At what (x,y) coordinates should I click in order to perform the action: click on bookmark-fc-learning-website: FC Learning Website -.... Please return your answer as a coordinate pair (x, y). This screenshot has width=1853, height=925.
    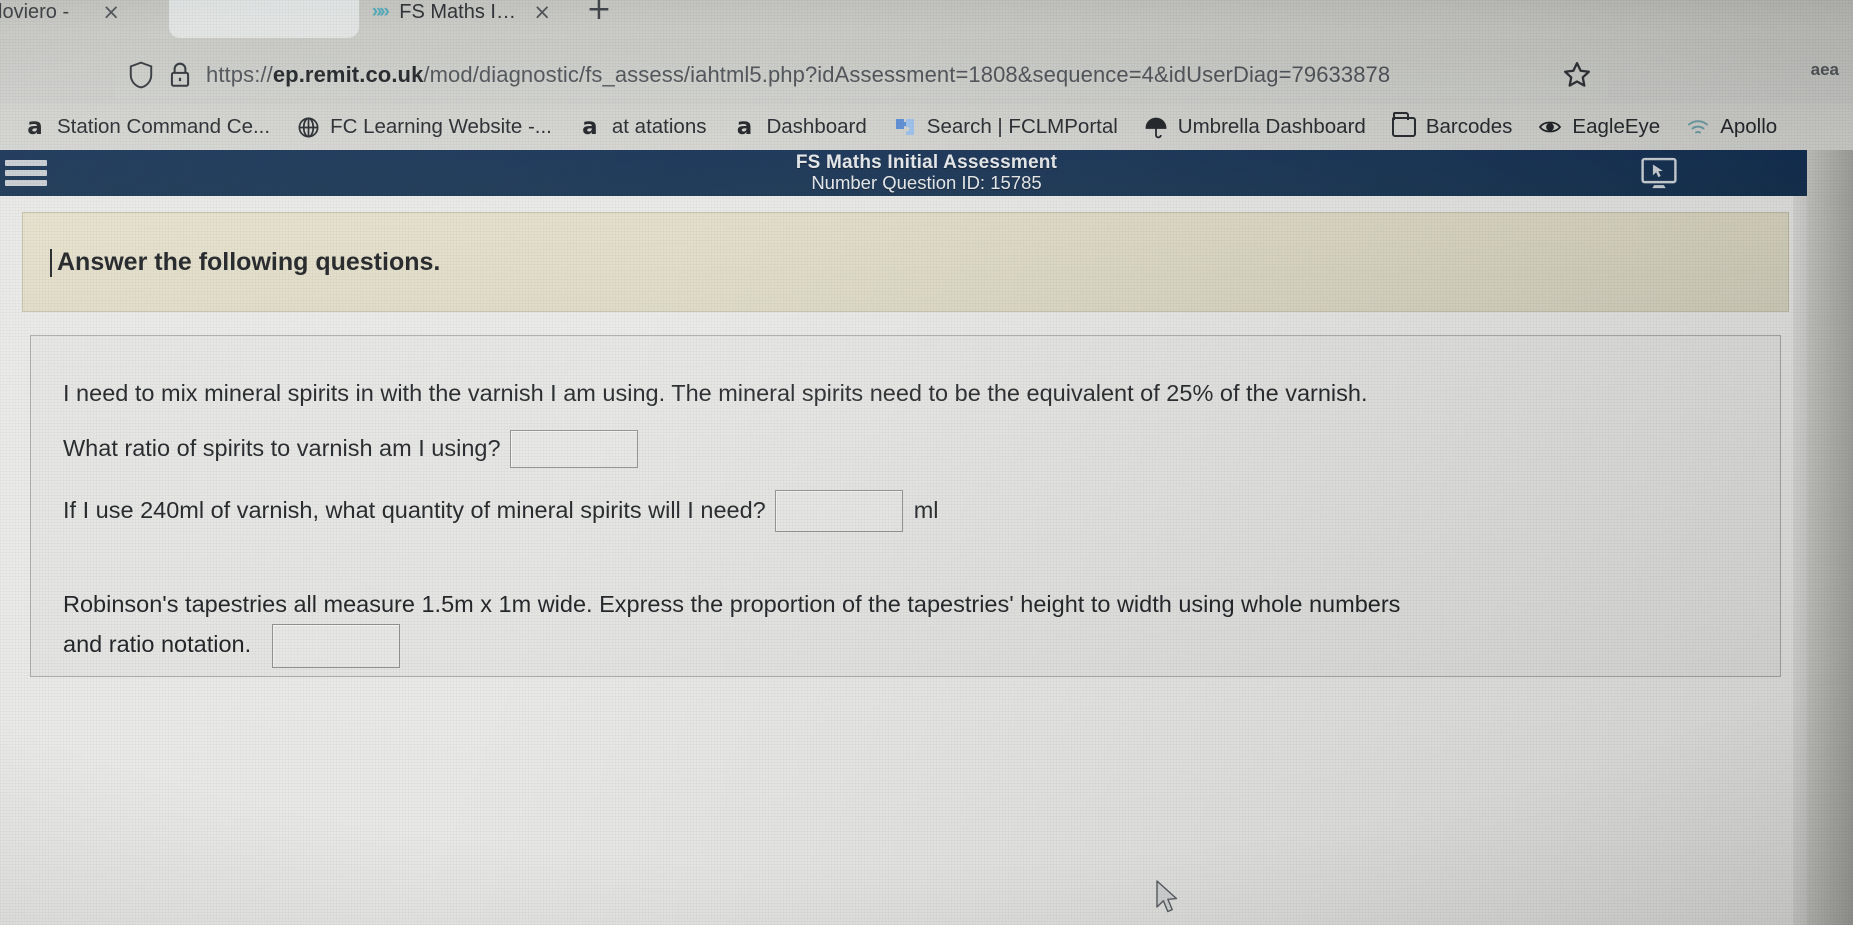
    Looking at the image, I should click on (424, 127).